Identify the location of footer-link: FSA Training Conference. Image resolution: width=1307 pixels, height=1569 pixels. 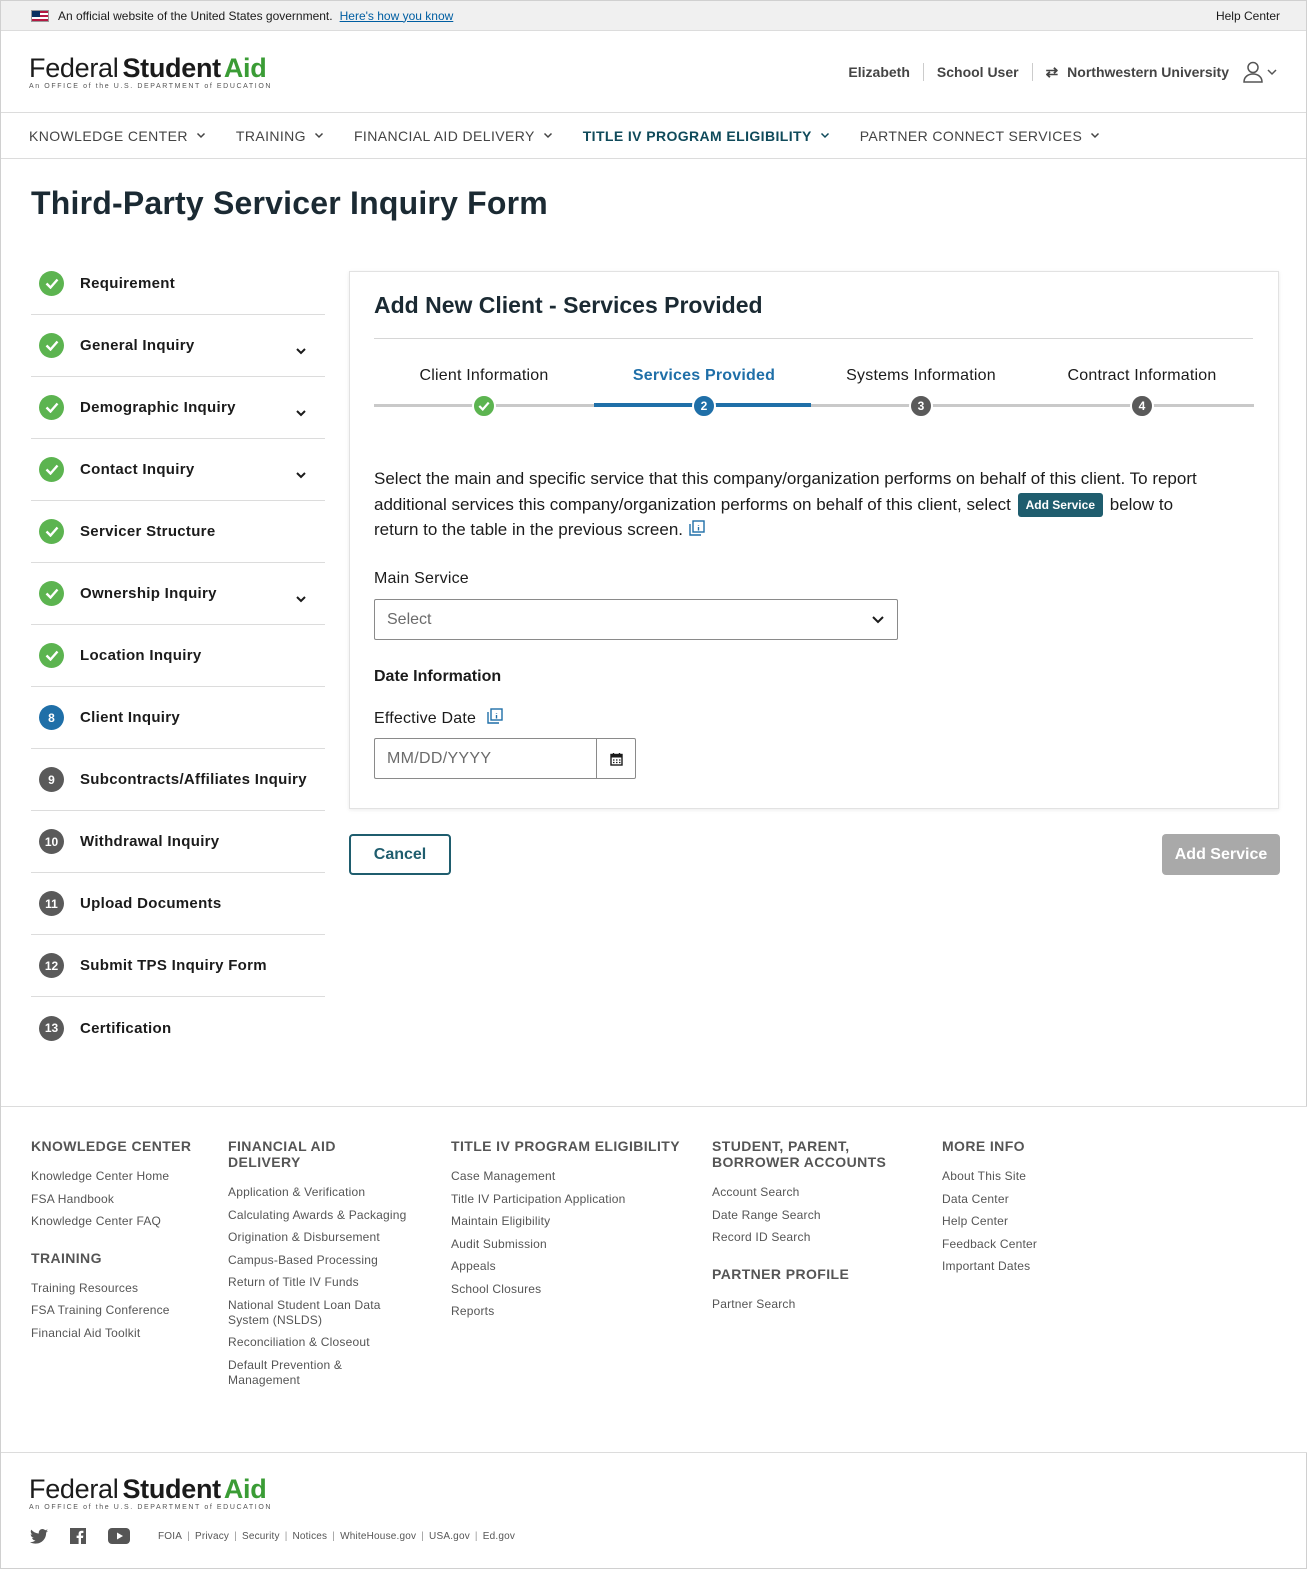
(121, 1310).